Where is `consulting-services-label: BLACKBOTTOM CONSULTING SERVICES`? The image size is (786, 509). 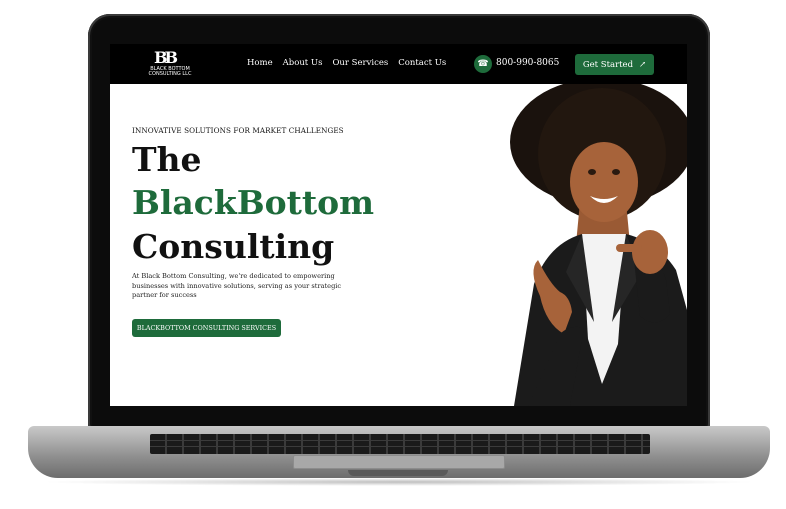
consulting-services-label: BLACKBOTTOM CONSULTING SERVICES is located at coordinates (206, 328).